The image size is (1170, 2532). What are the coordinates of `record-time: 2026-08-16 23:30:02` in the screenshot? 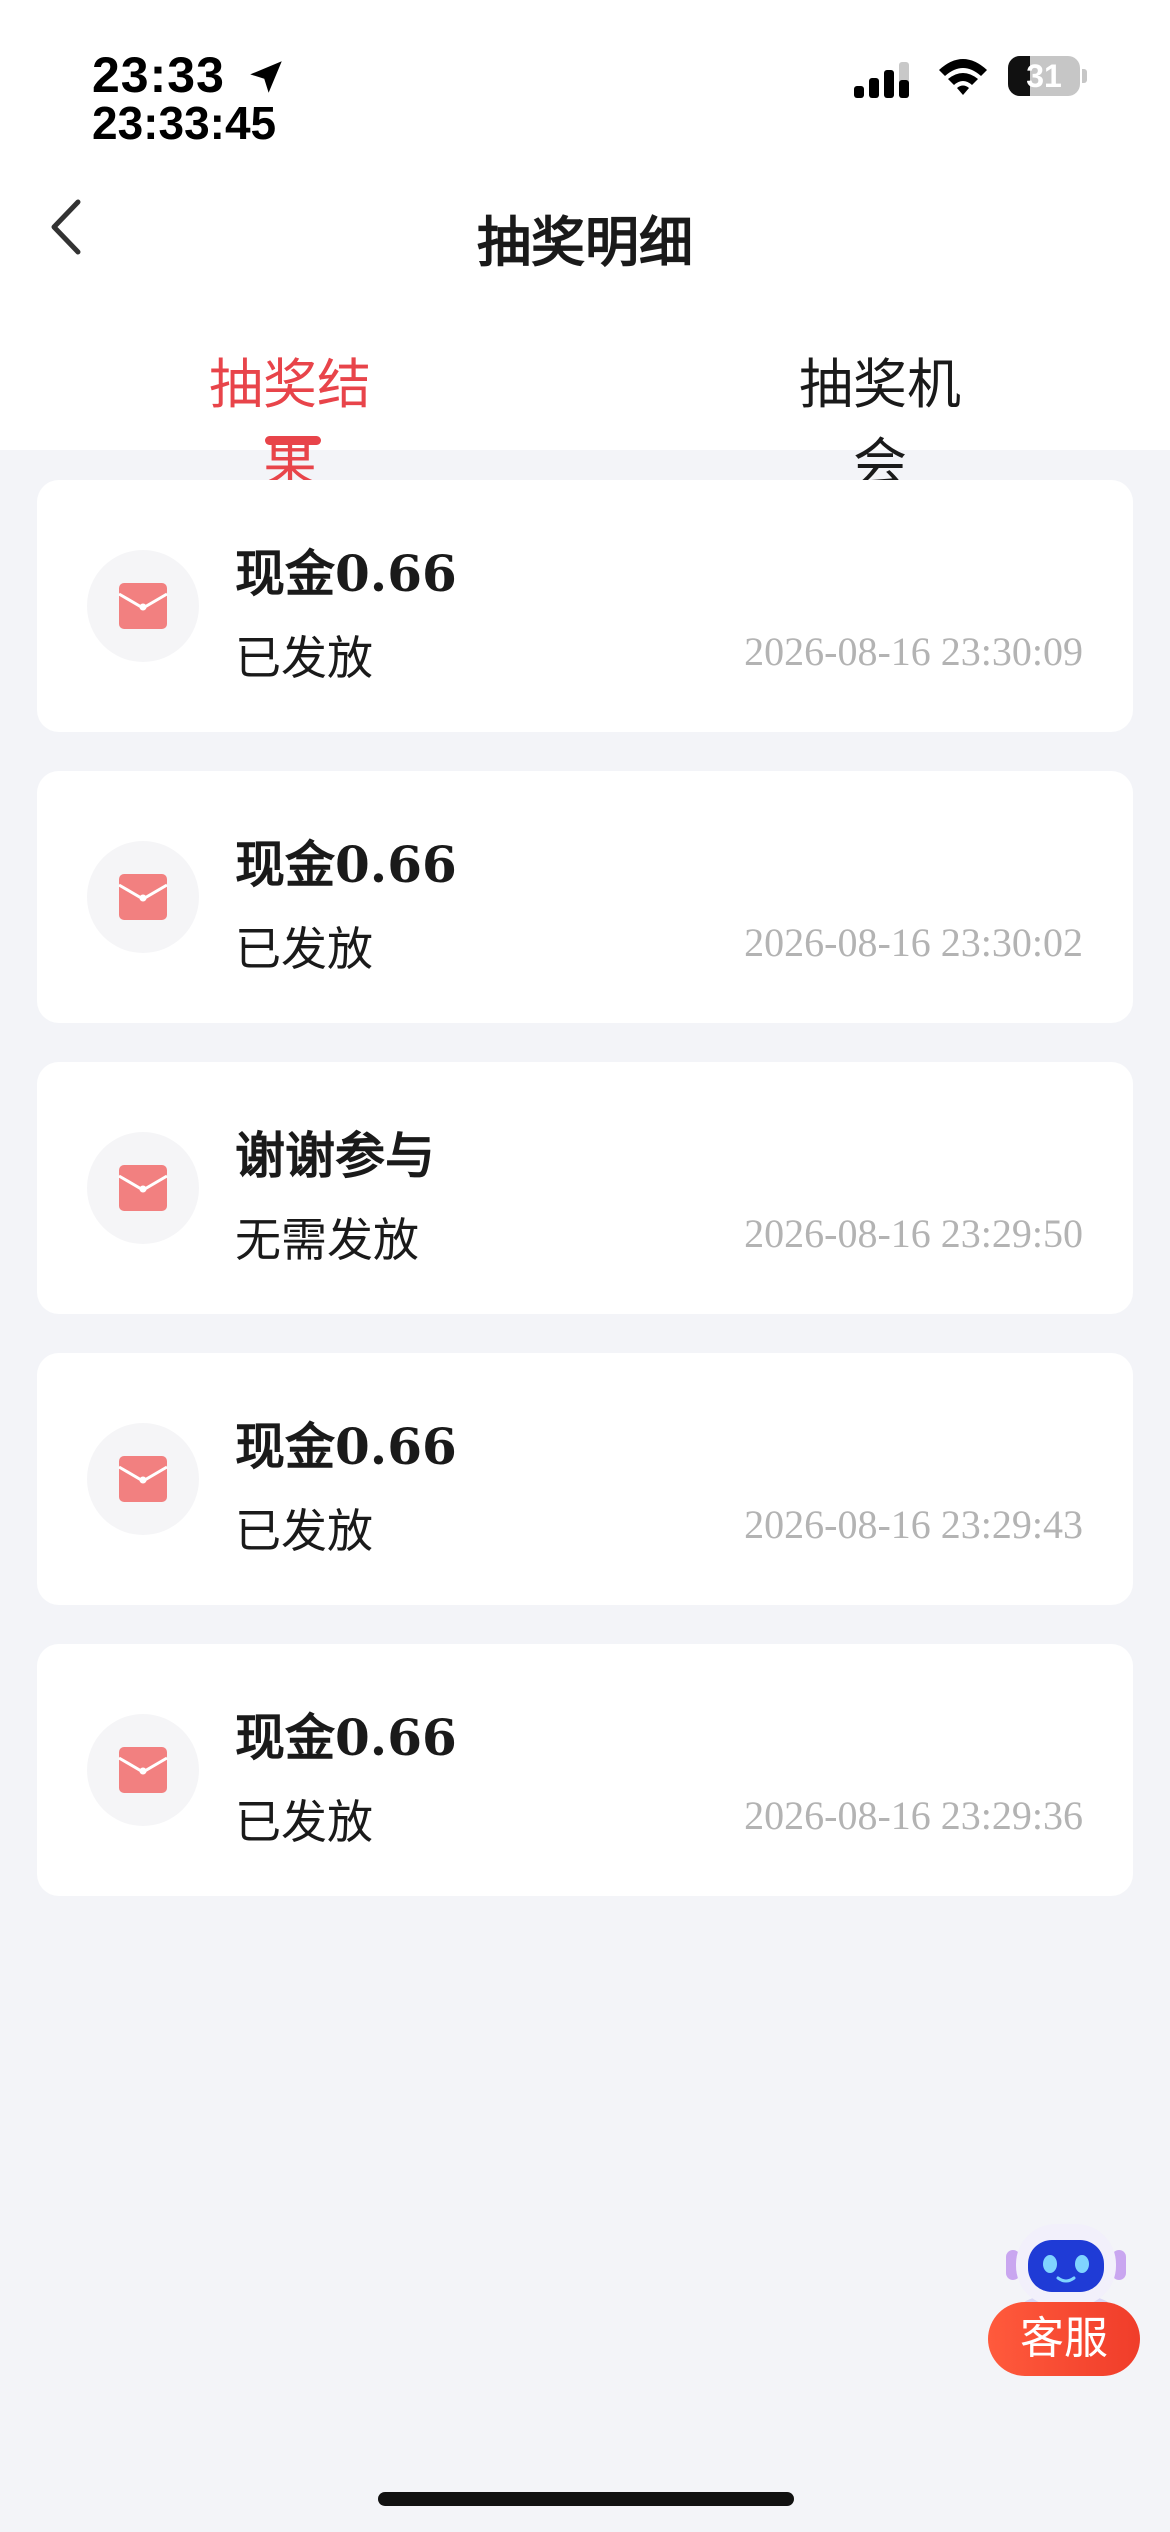 It's located at (913, 942).